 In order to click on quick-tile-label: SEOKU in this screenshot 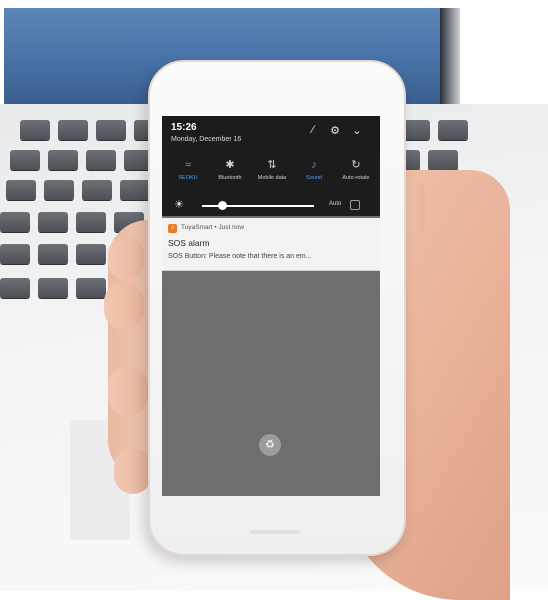, I will do `click(188, 178)`.